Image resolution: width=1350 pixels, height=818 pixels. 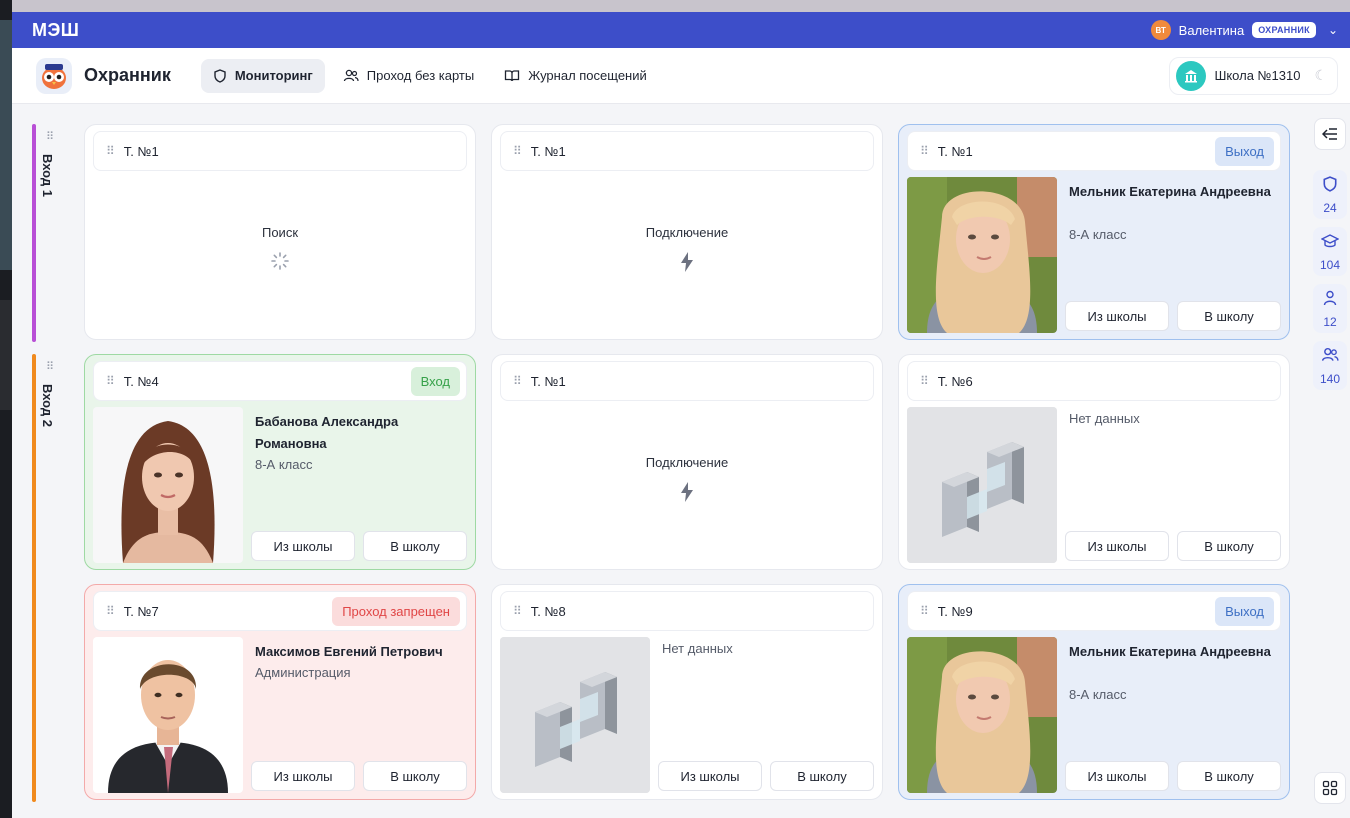 I want to click on tab-label: Мониторинг, so click(x=273, y=75).